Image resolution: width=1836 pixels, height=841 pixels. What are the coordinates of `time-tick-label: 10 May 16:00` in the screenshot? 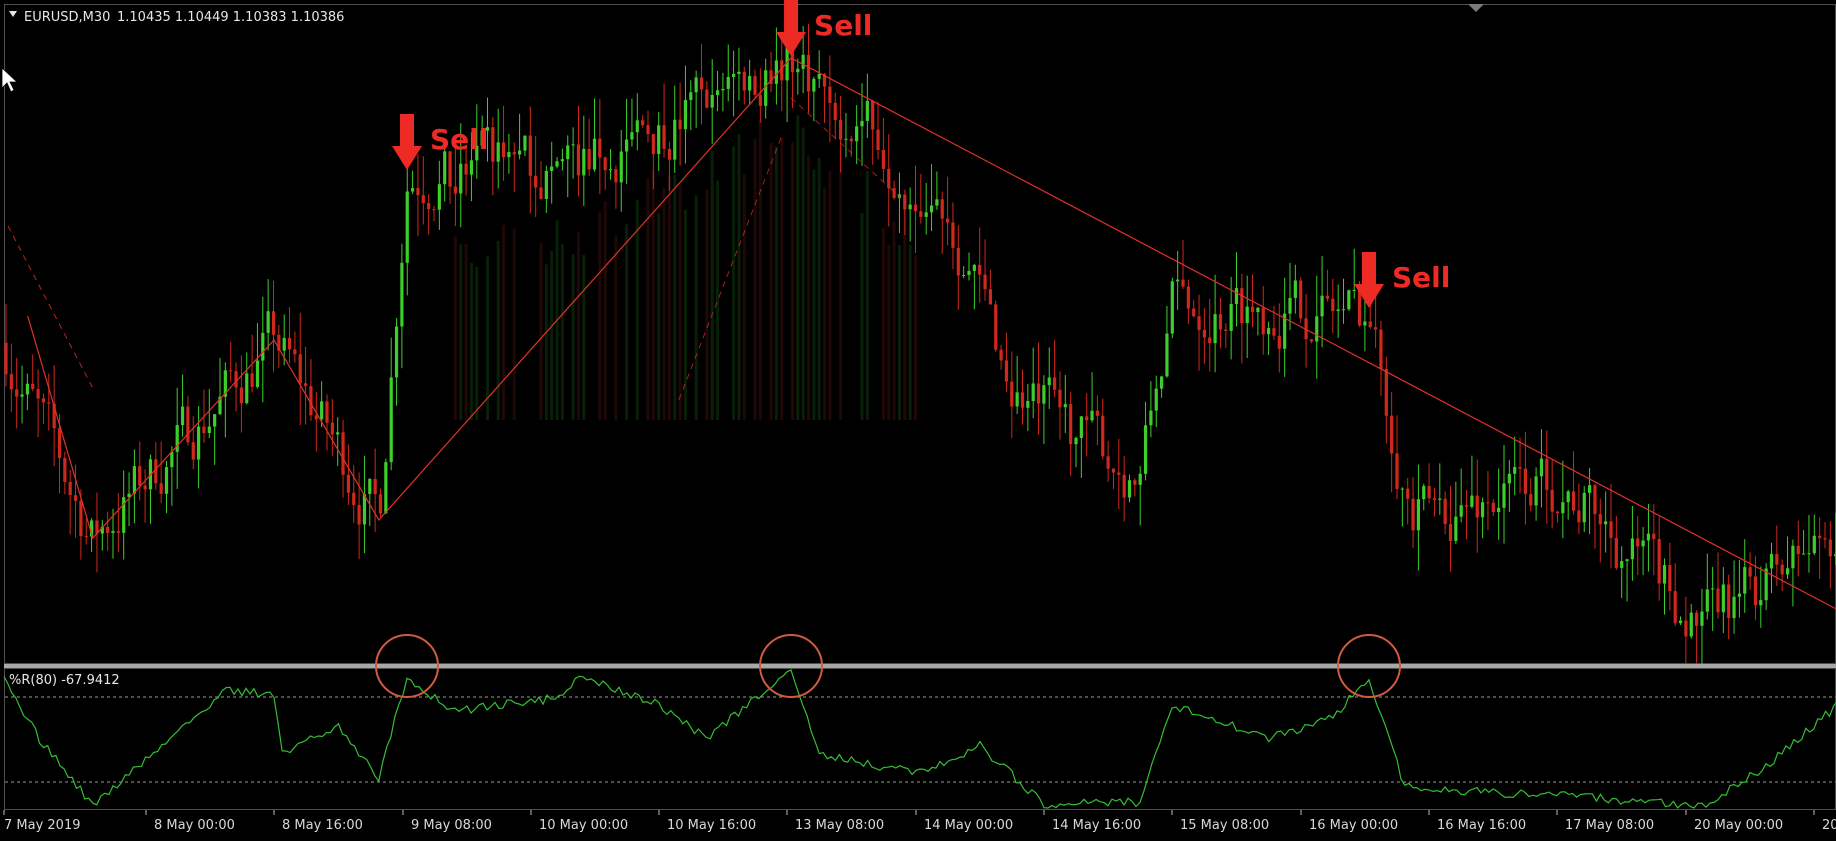 It's located at (711, 825).